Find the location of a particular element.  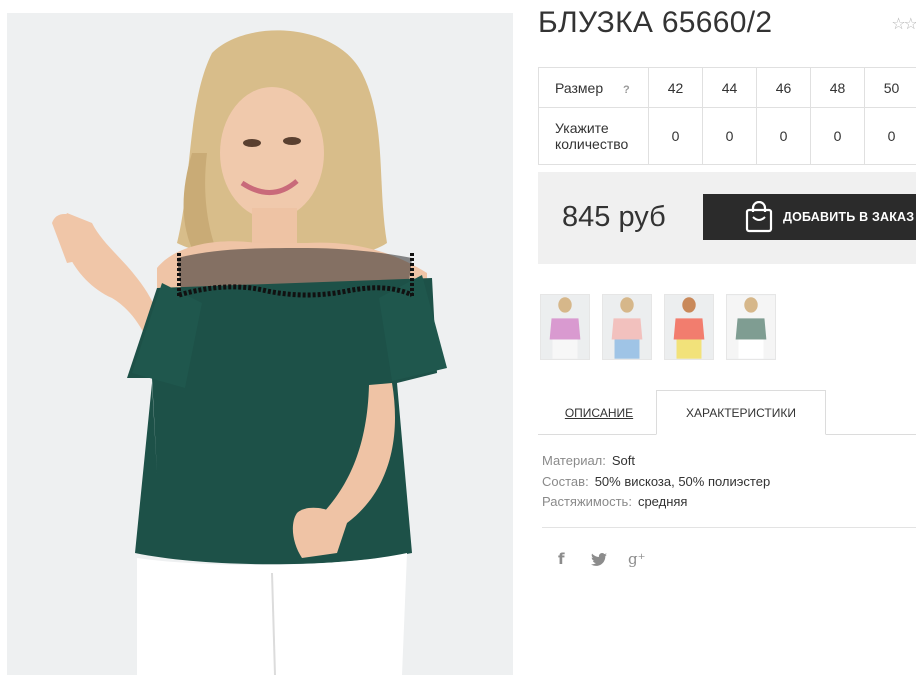

product-tabs: ОПИСАНИЕ ХАРАКТЕРИСТИКИ is located at coordinates (727, 412).